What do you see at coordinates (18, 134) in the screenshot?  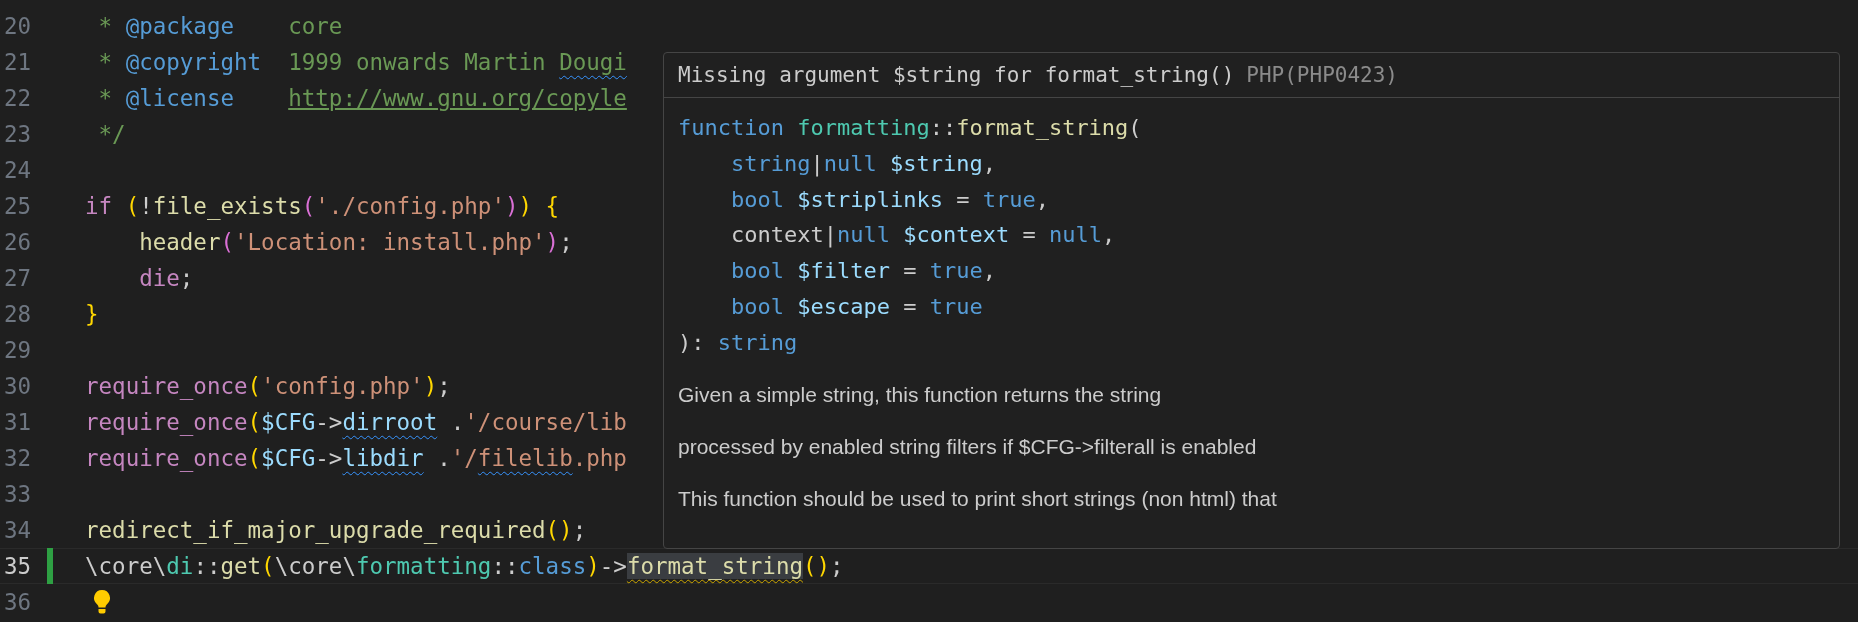 I see `line-number: 23` at bounding box center [18, 134].